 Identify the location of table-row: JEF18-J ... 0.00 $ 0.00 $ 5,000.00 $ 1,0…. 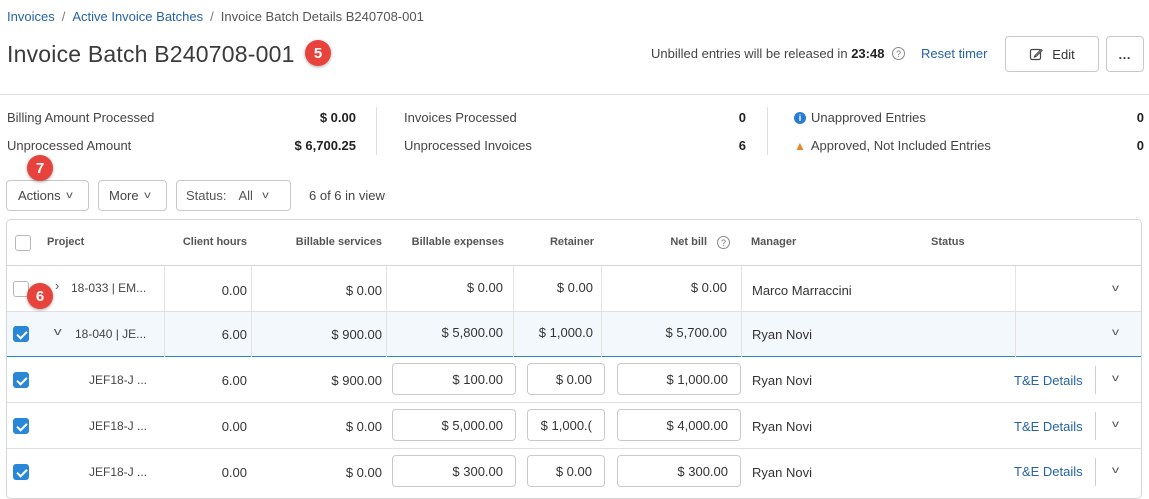
(574, 426).